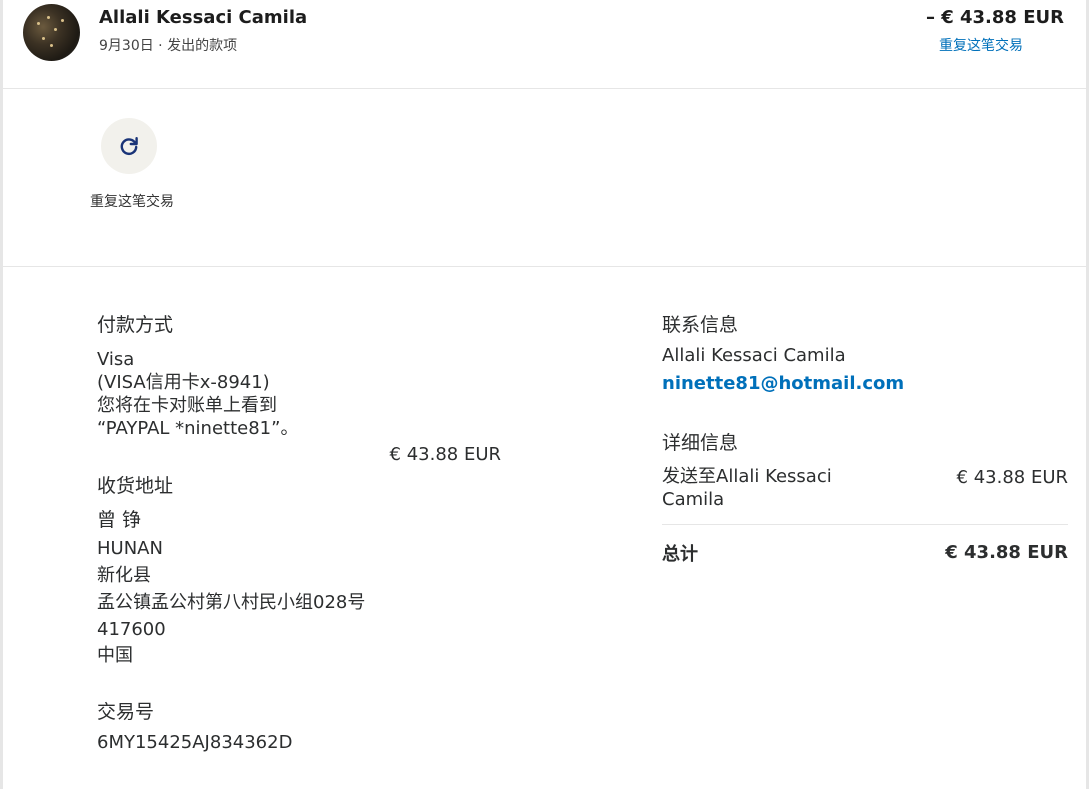 This screenshot has width=1089, height=789. What do you see at coordinates (115, 655) in the screenshot?
I see `address-country: 中国` at bounding box center [115, 655].